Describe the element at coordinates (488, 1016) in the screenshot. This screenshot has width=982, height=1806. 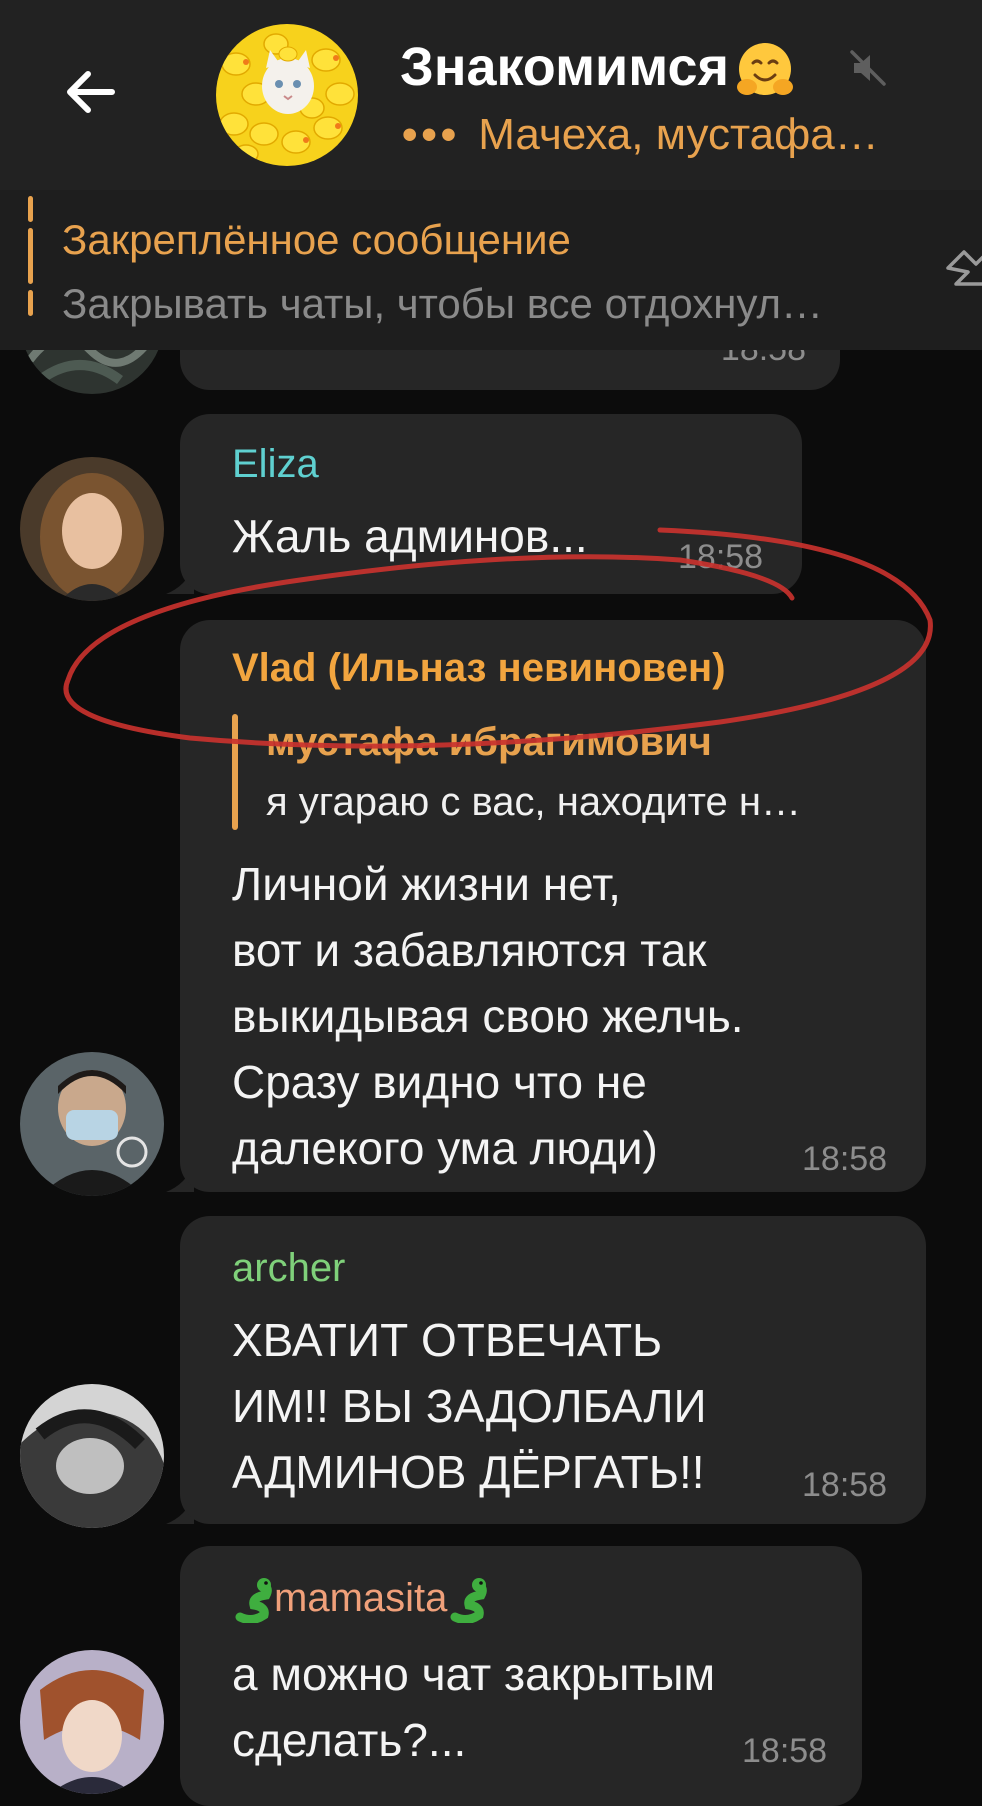
I see `message-line: выкидывая свою желчь.` at that location.